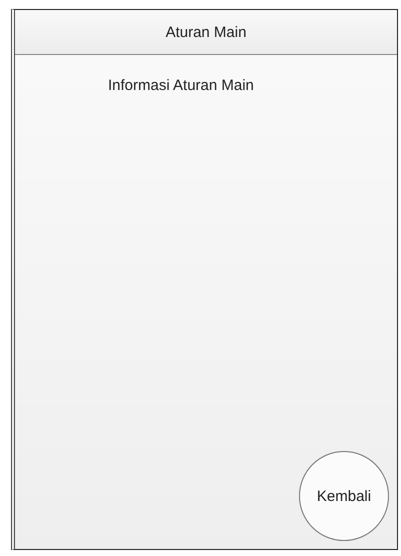 The width and height of the screenshot is (401, 556). I want to click on screen-title: Aturan Main, so click(206, 32).